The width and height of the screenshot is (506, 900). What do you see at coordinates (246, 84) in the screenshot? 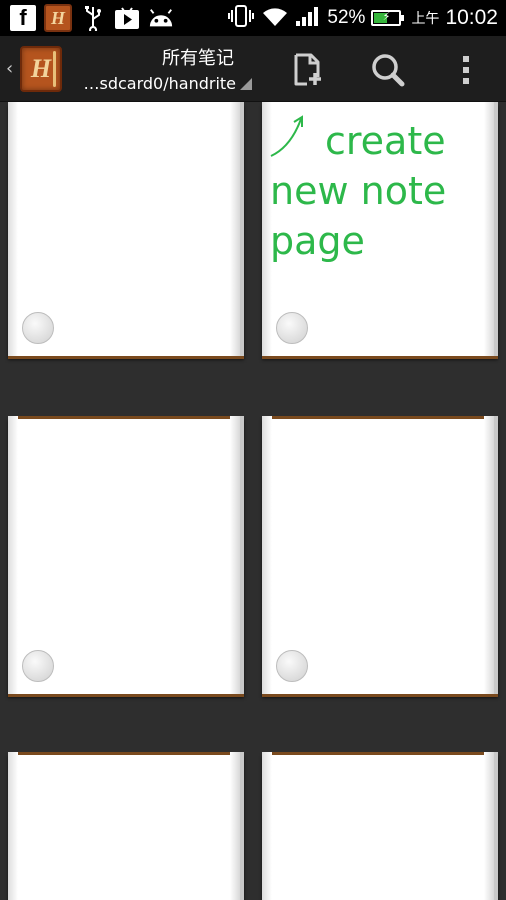
I see `path-dropdown-icon` at bounding box center [246, 84].